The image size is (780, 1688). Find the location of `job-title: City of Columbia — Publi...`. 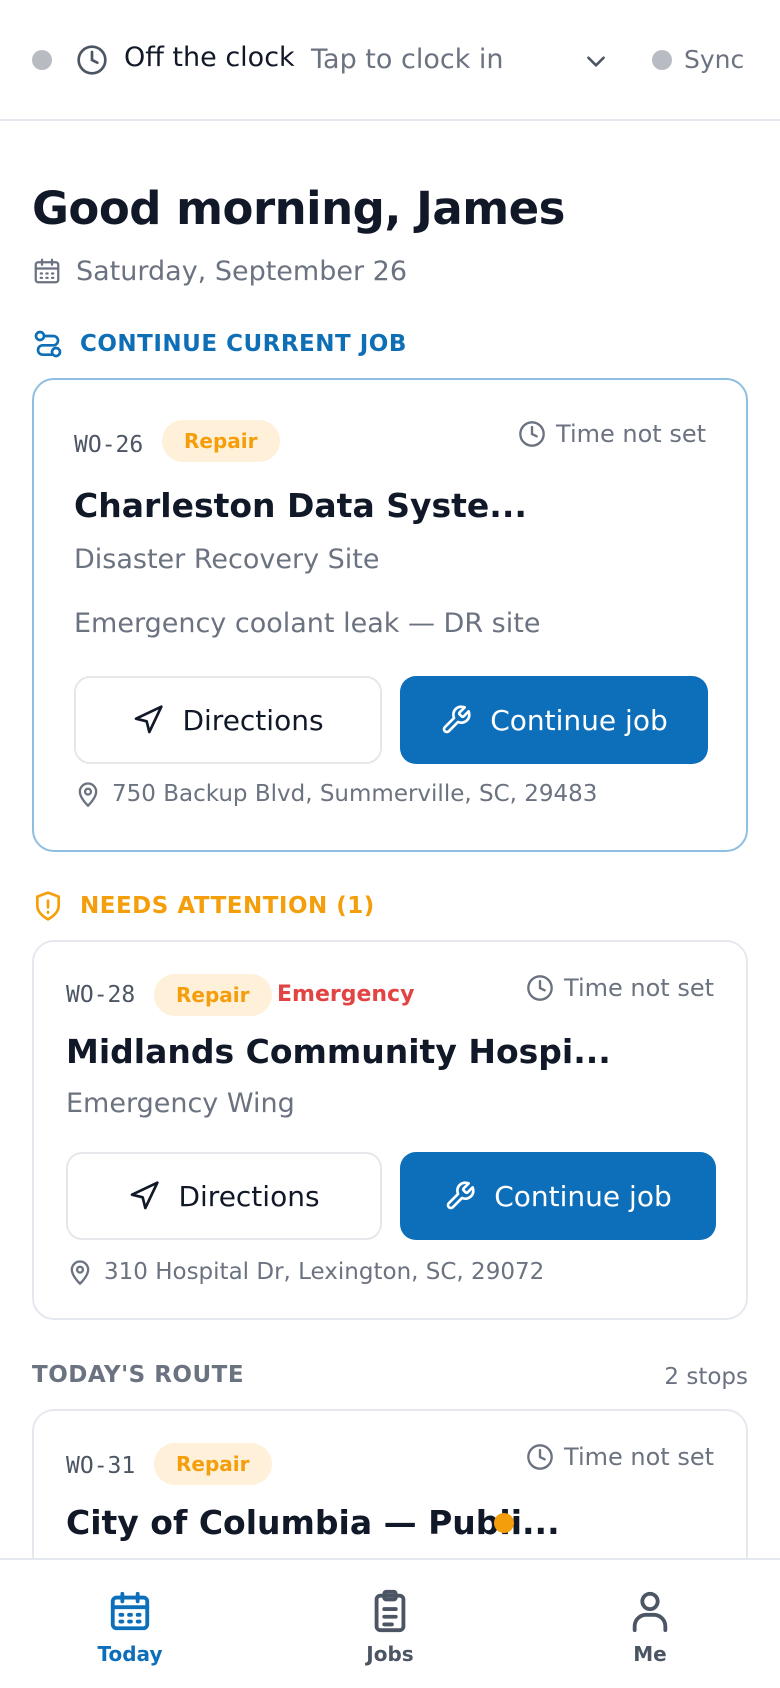

job-title: City of Columbia — Publi... is located at coordinates (313, 1522).